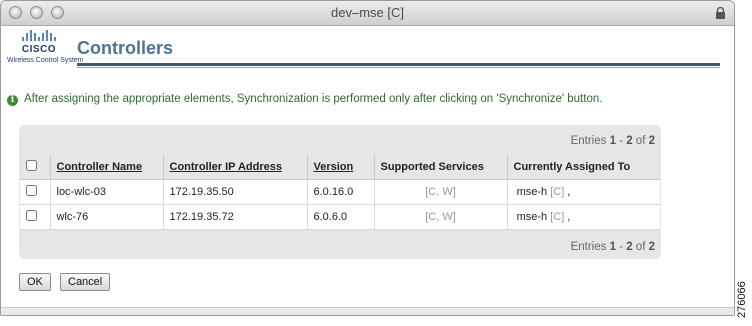 The image size is (752, 326). I want to click on column-currently-assigned: Currently Assigned To, so click(583, 167).